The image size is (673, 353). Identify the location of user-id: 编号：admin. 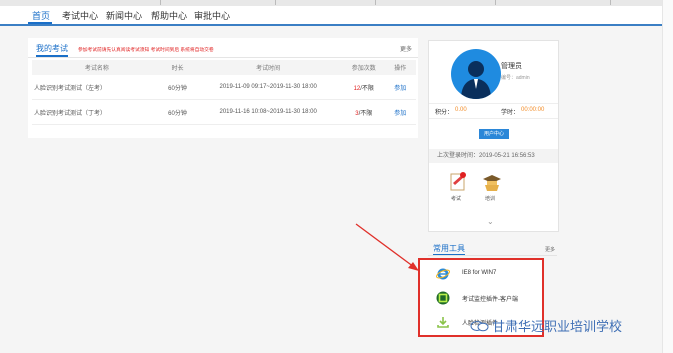
(515, 78).